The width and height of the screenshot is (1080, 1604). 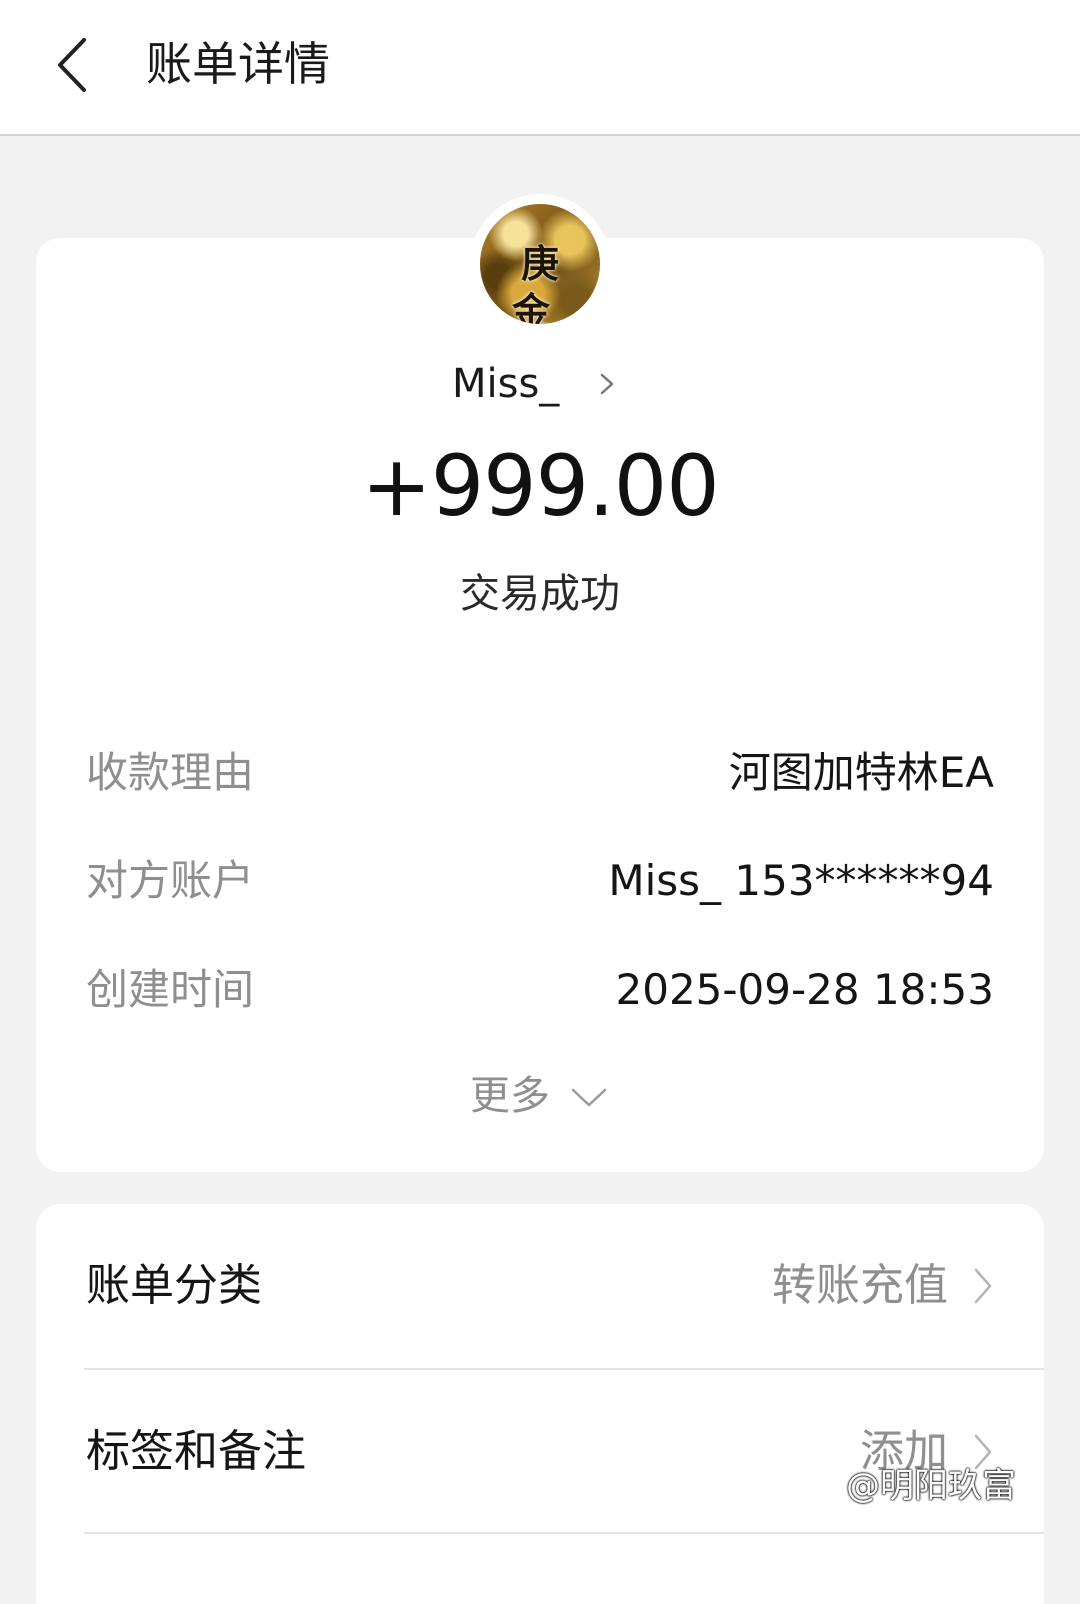 I want to click on page-title: 账单详情, so click(x=238, y=64).